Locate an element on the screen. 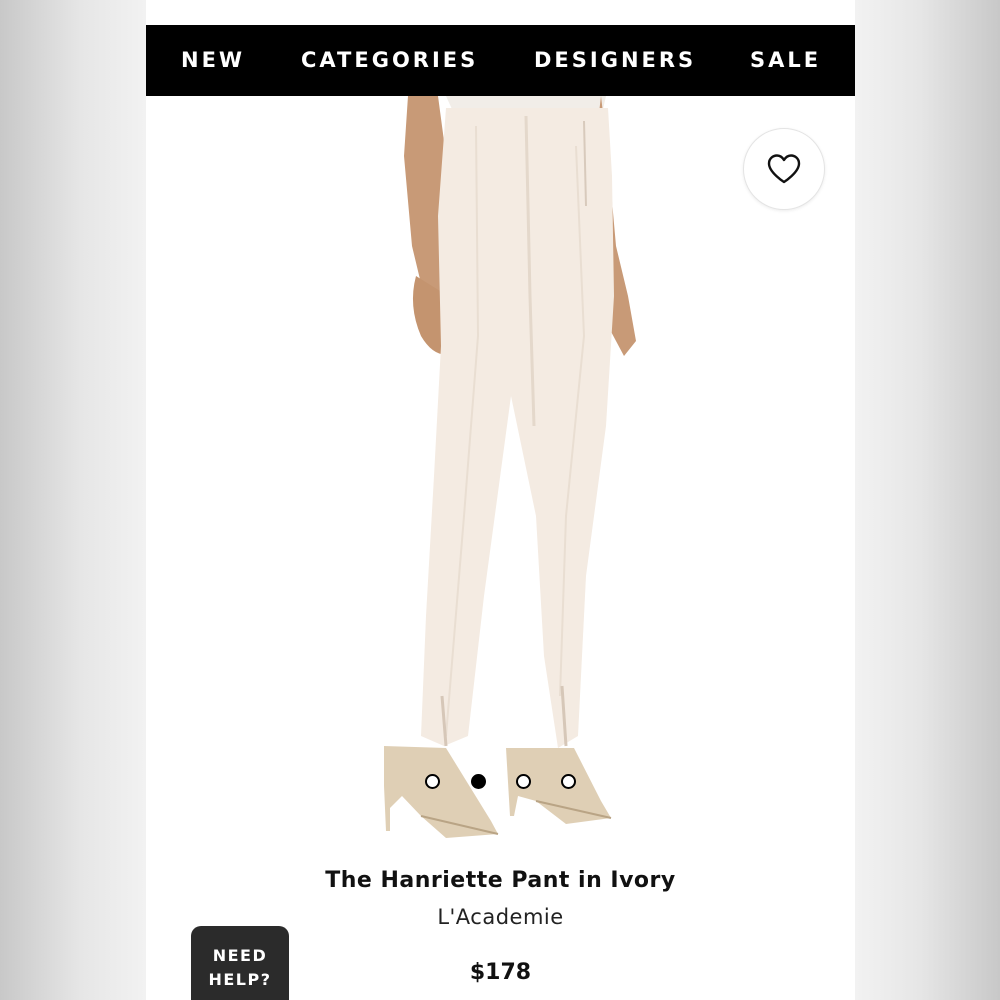 Image resolution: width=1000 pixels, height=1000 pixels. gallery-pagination is located at coordinates (500, 782).